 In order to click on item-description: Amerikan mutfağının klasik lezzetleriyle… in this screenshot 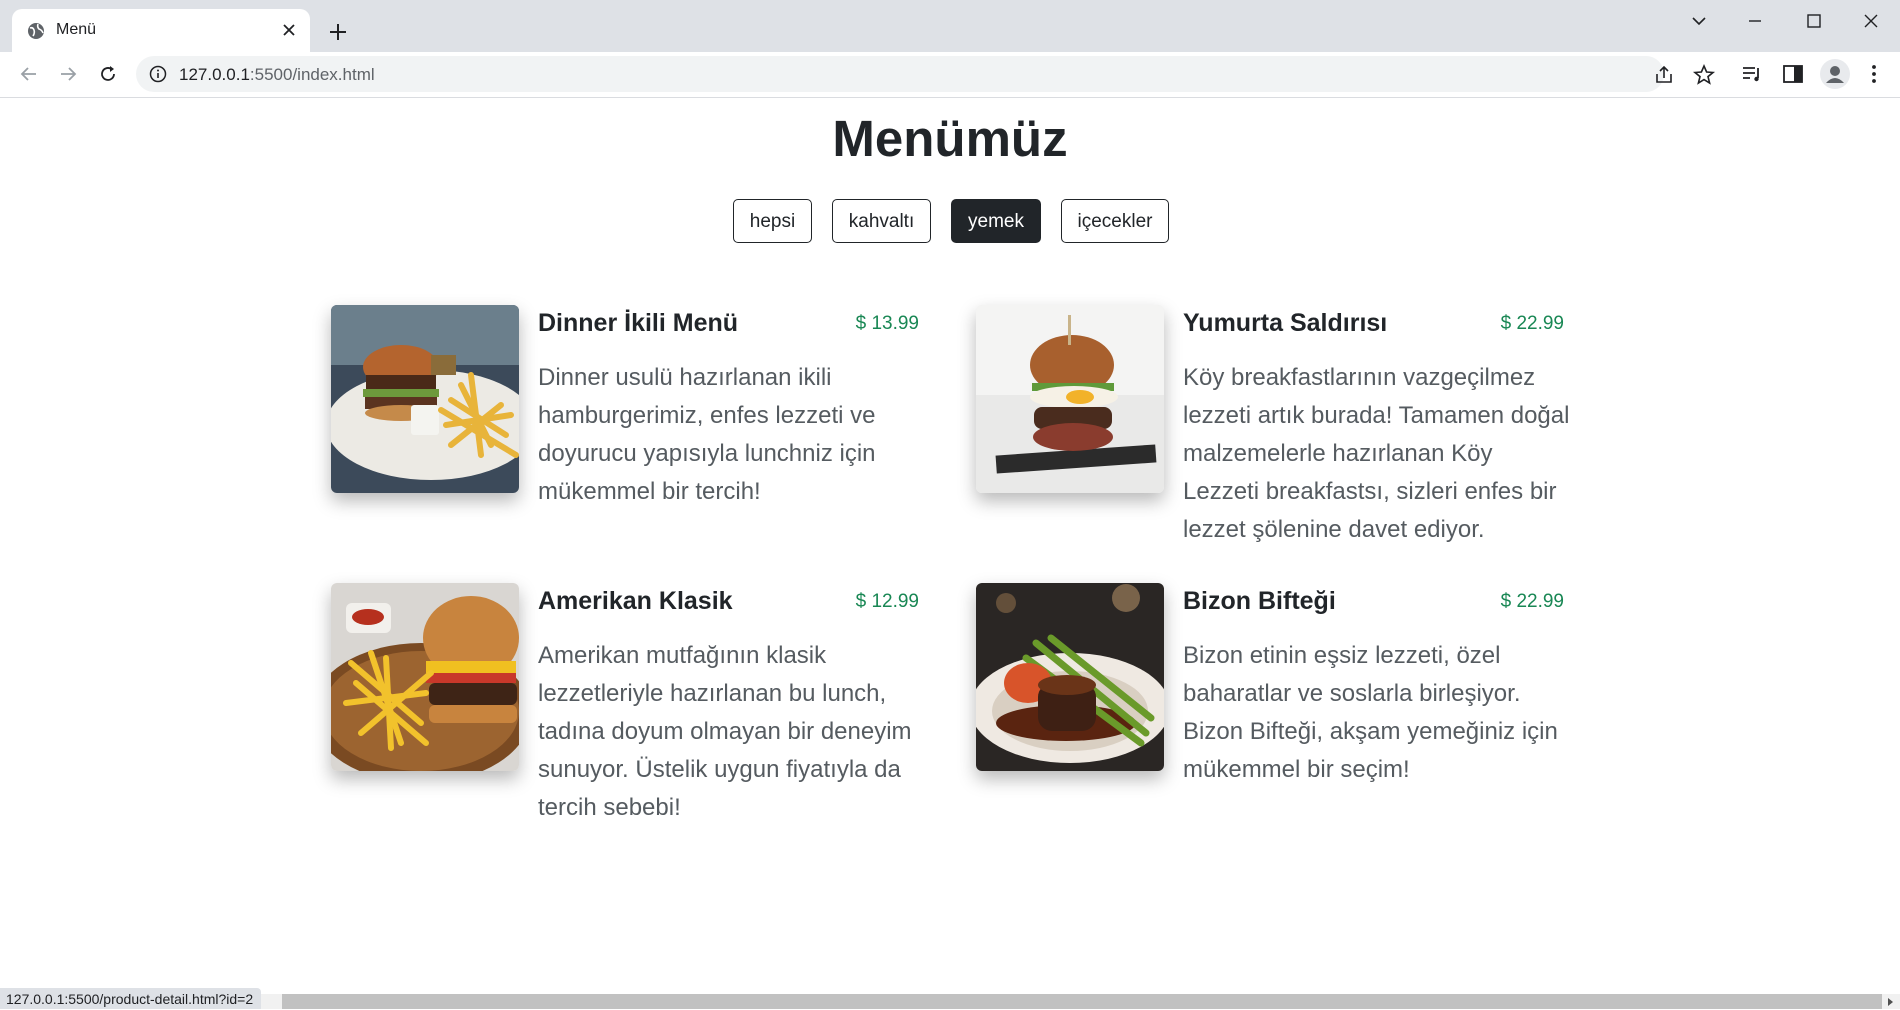, I will do `click(725, 731)`.